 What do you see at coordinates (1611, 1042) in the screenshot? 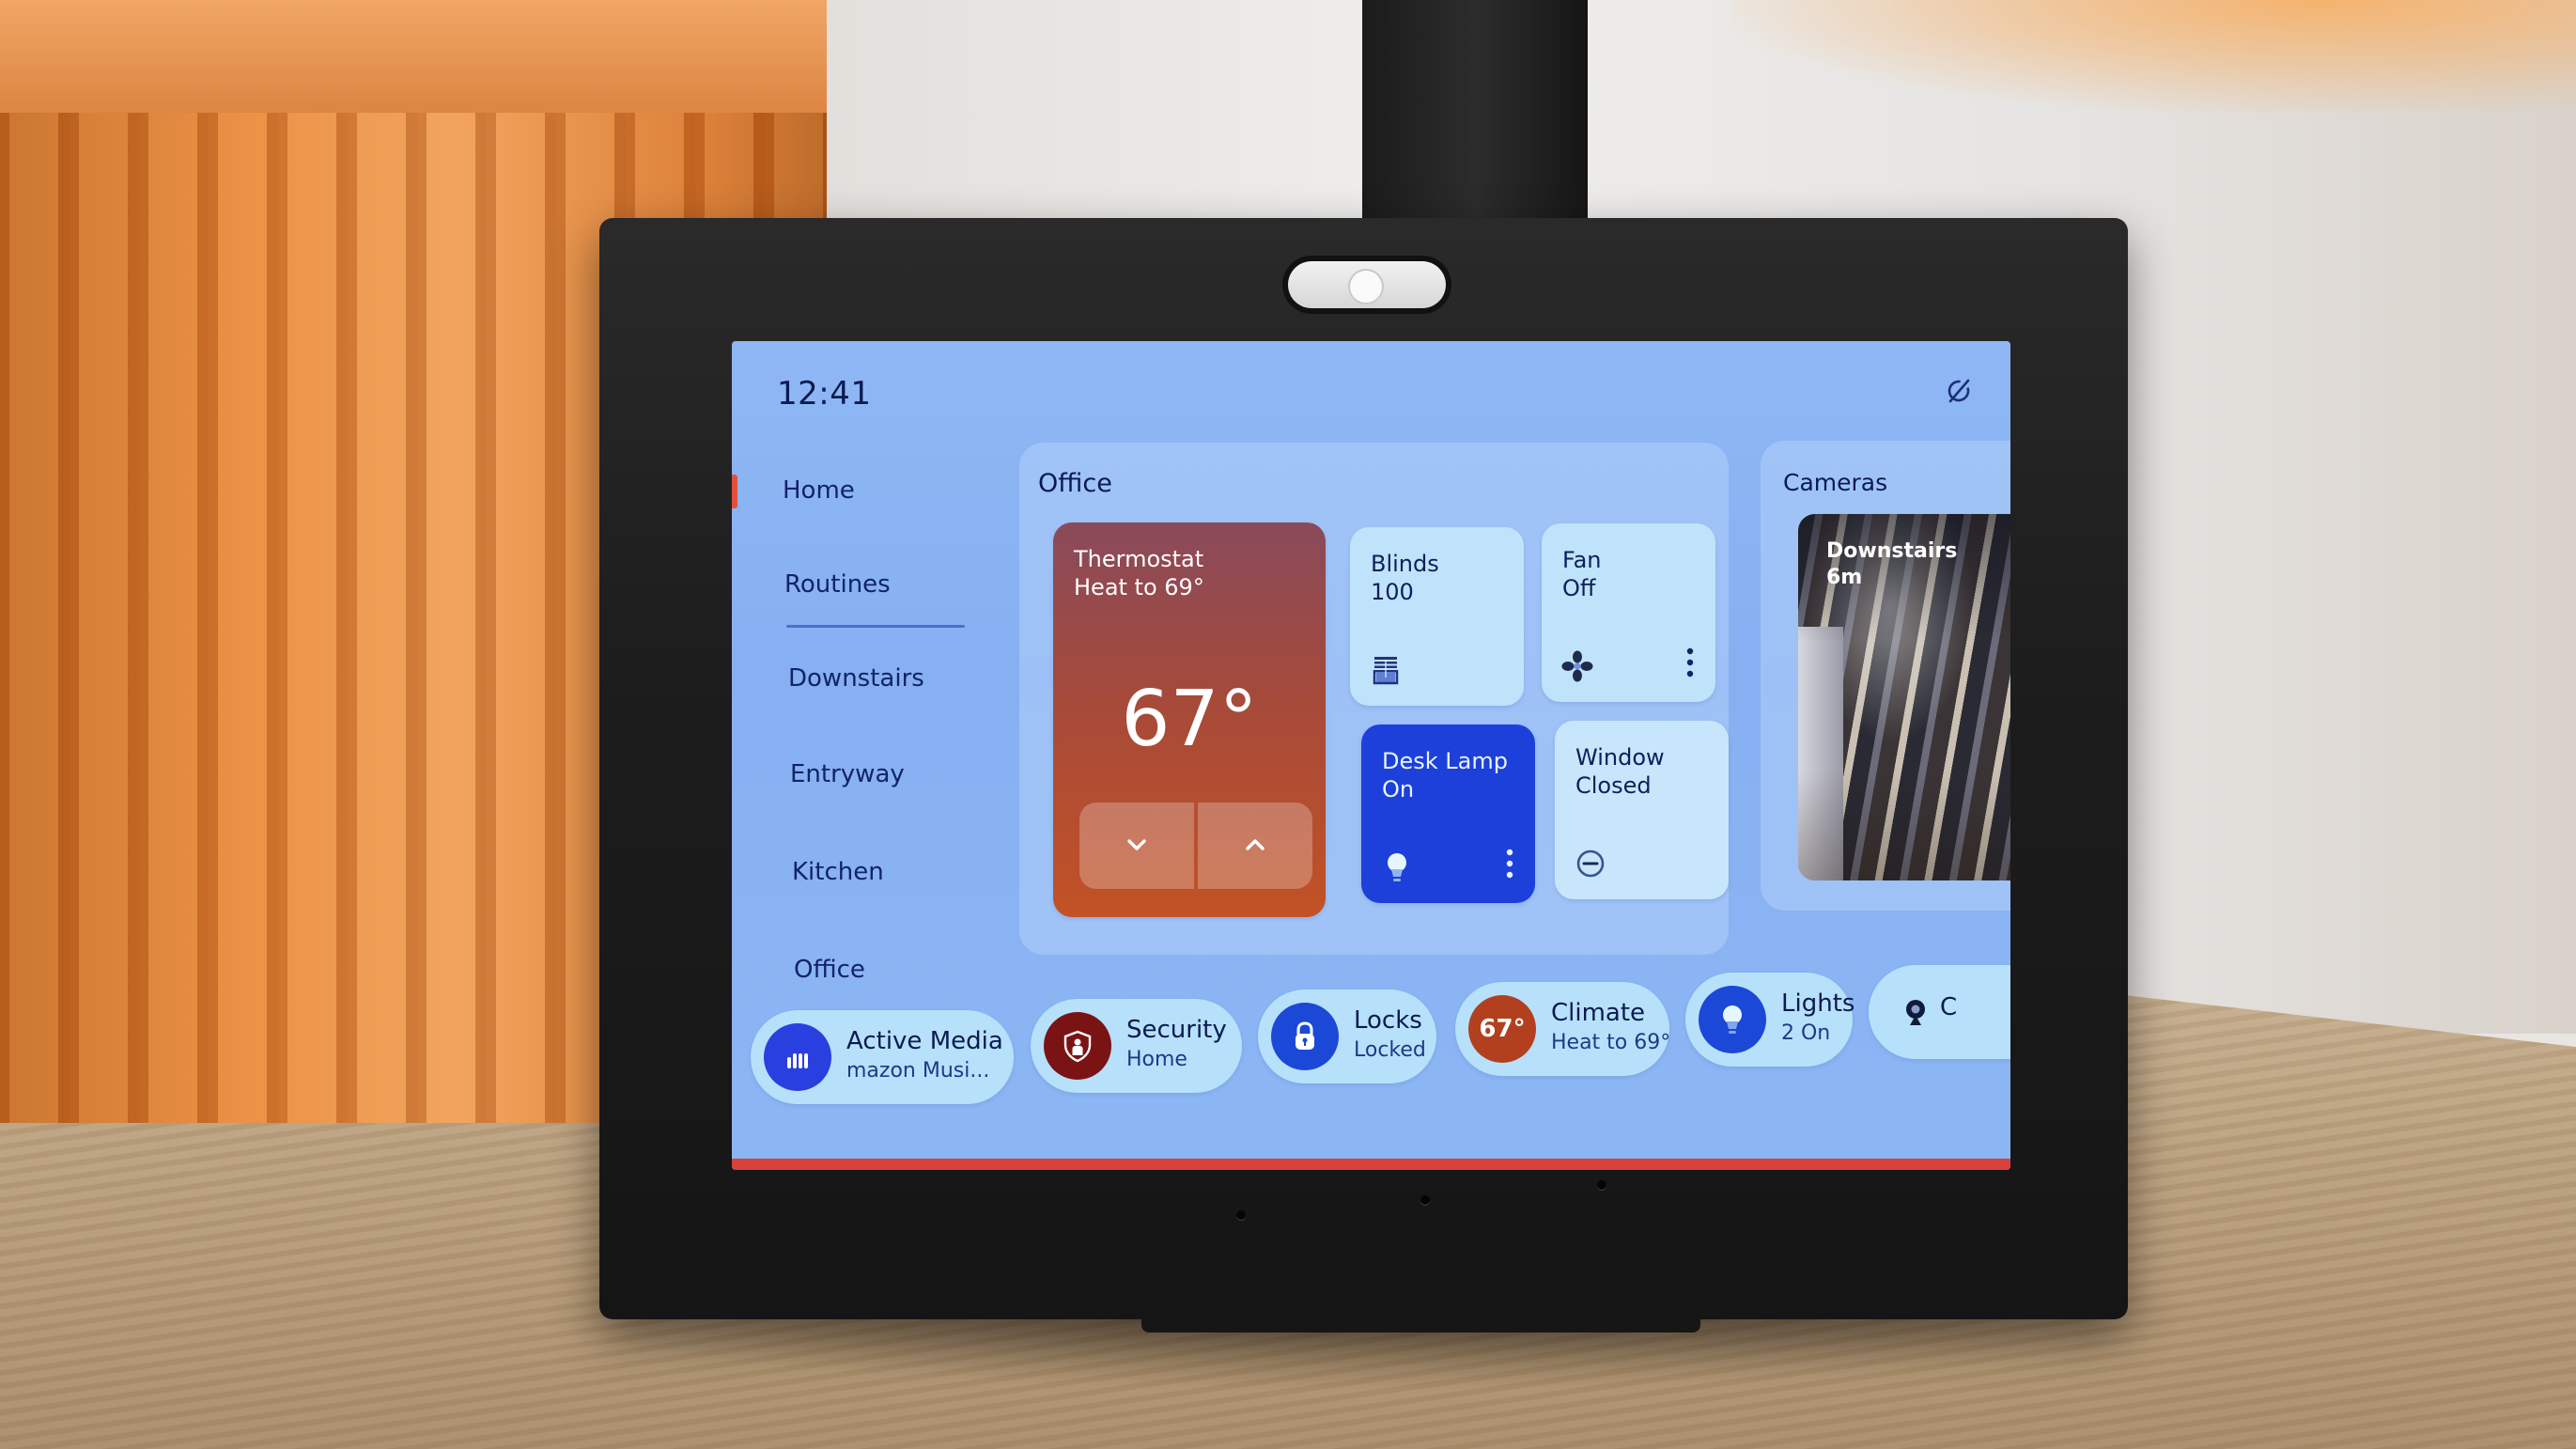
I see `climate-subtitle: Heat to 69°` at bounding box center [1611, 1042].